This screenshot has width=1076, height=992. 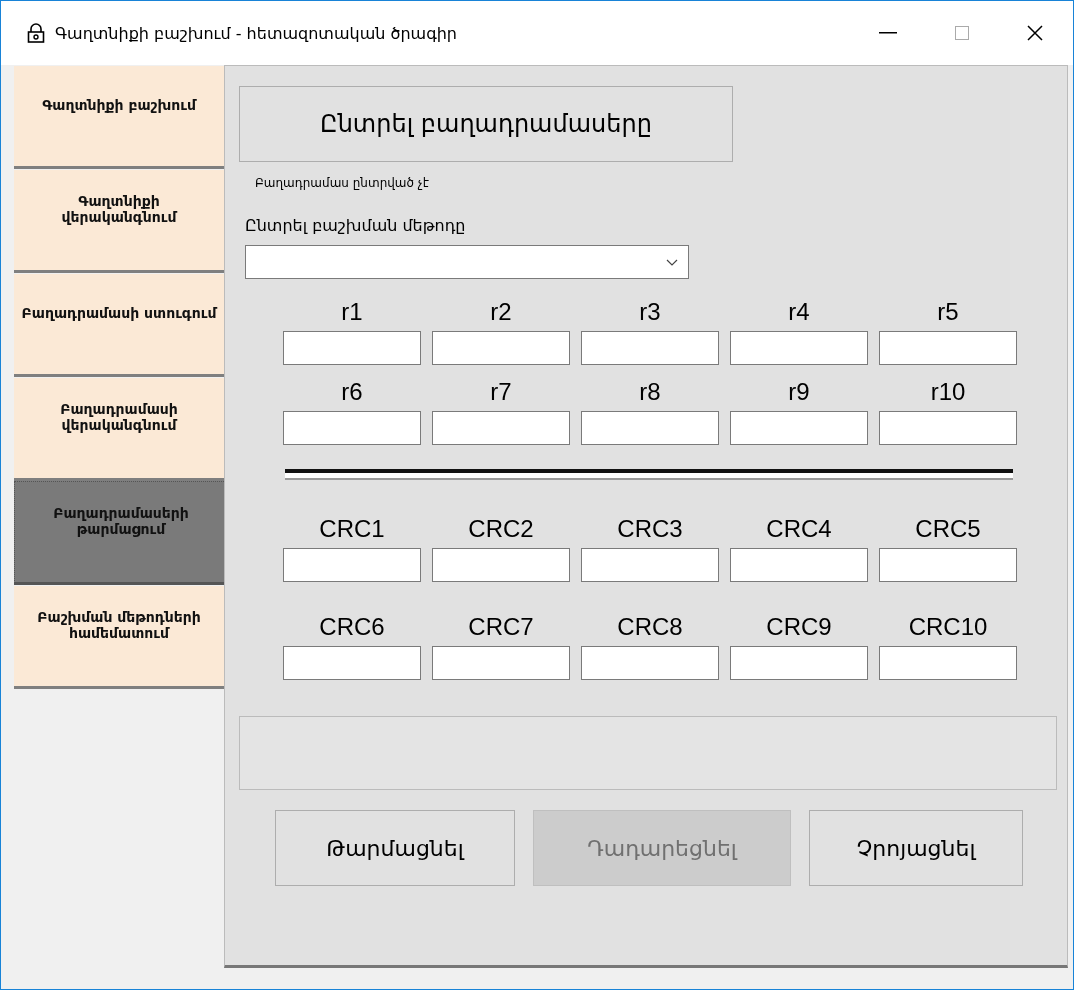 What do you see at coordinates (948, 312) in the screenshot?
I see `field-label: r5` at bounding box center [948, 312].